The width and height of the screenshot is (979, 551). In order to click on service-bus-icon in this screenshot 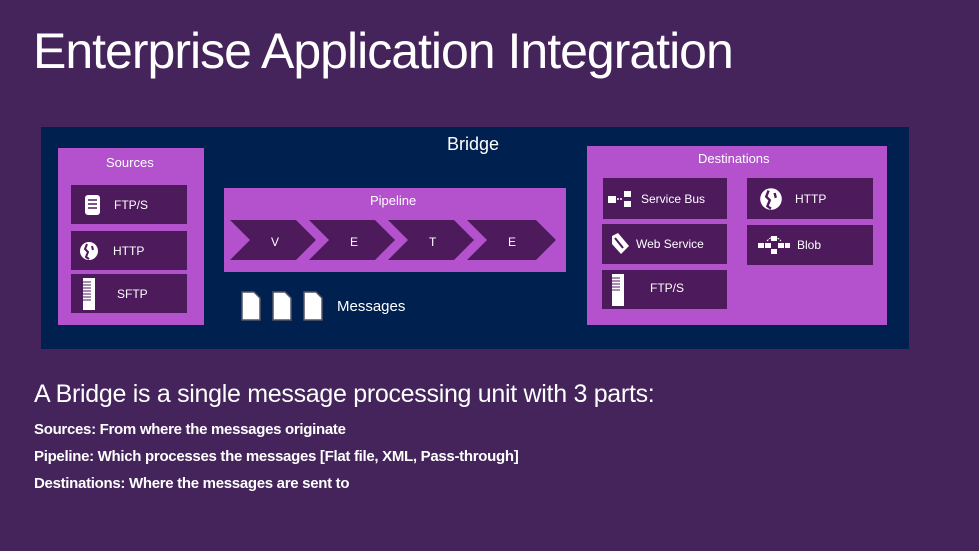, I will do `click(621, 199)`.